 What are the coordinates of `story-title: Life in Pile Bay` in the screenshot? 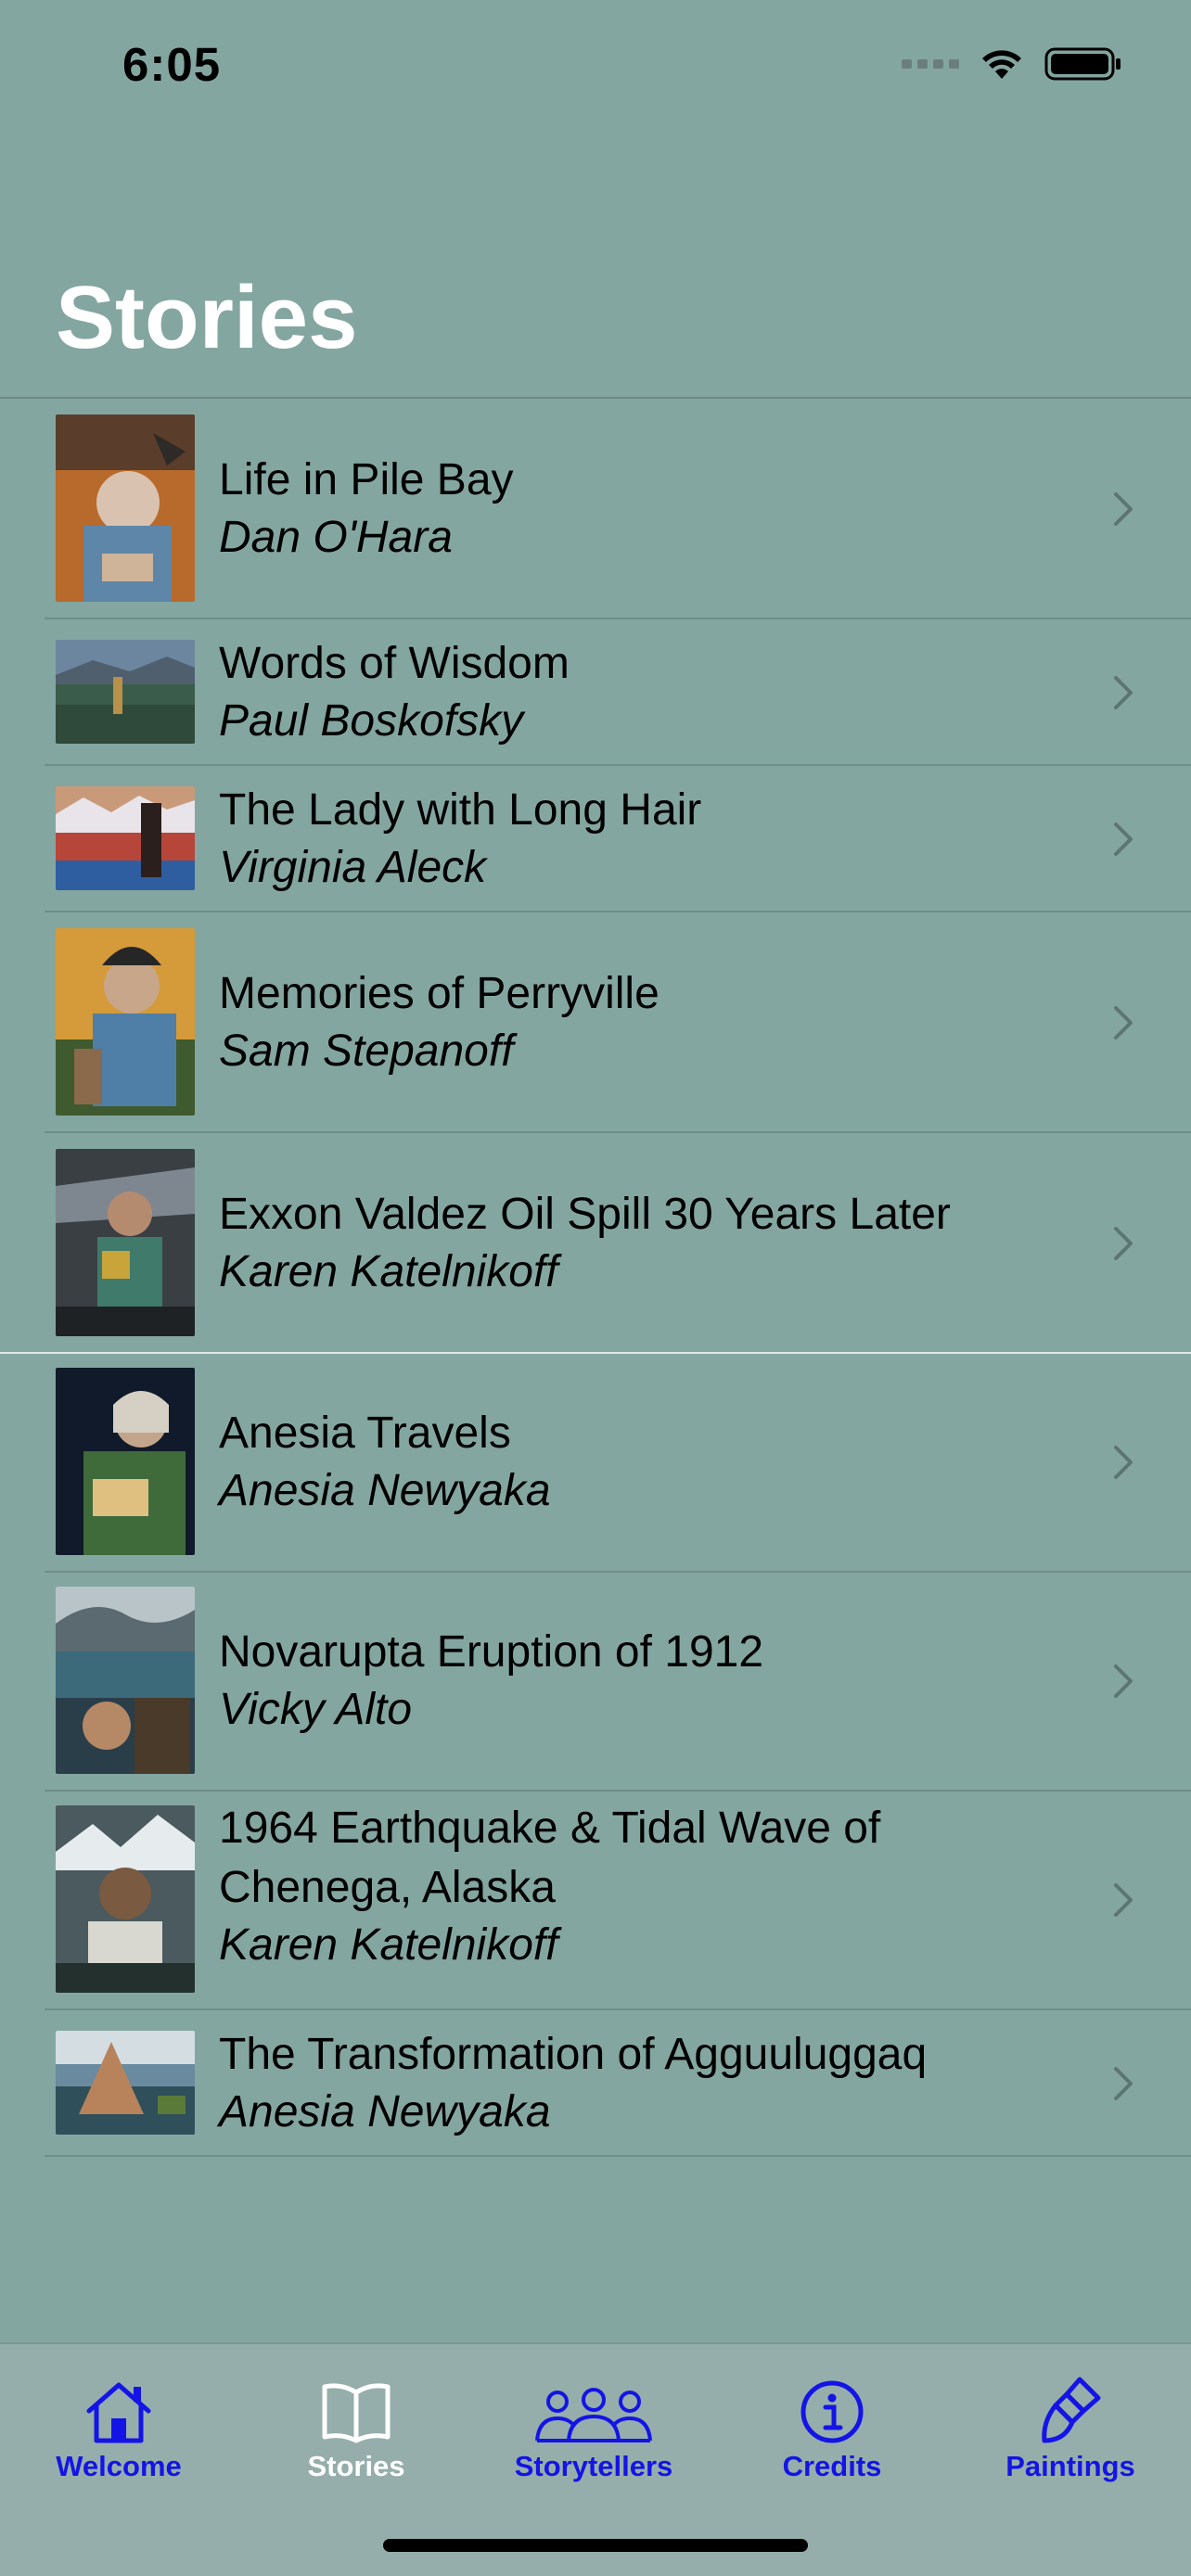 It's located at (366, 479).